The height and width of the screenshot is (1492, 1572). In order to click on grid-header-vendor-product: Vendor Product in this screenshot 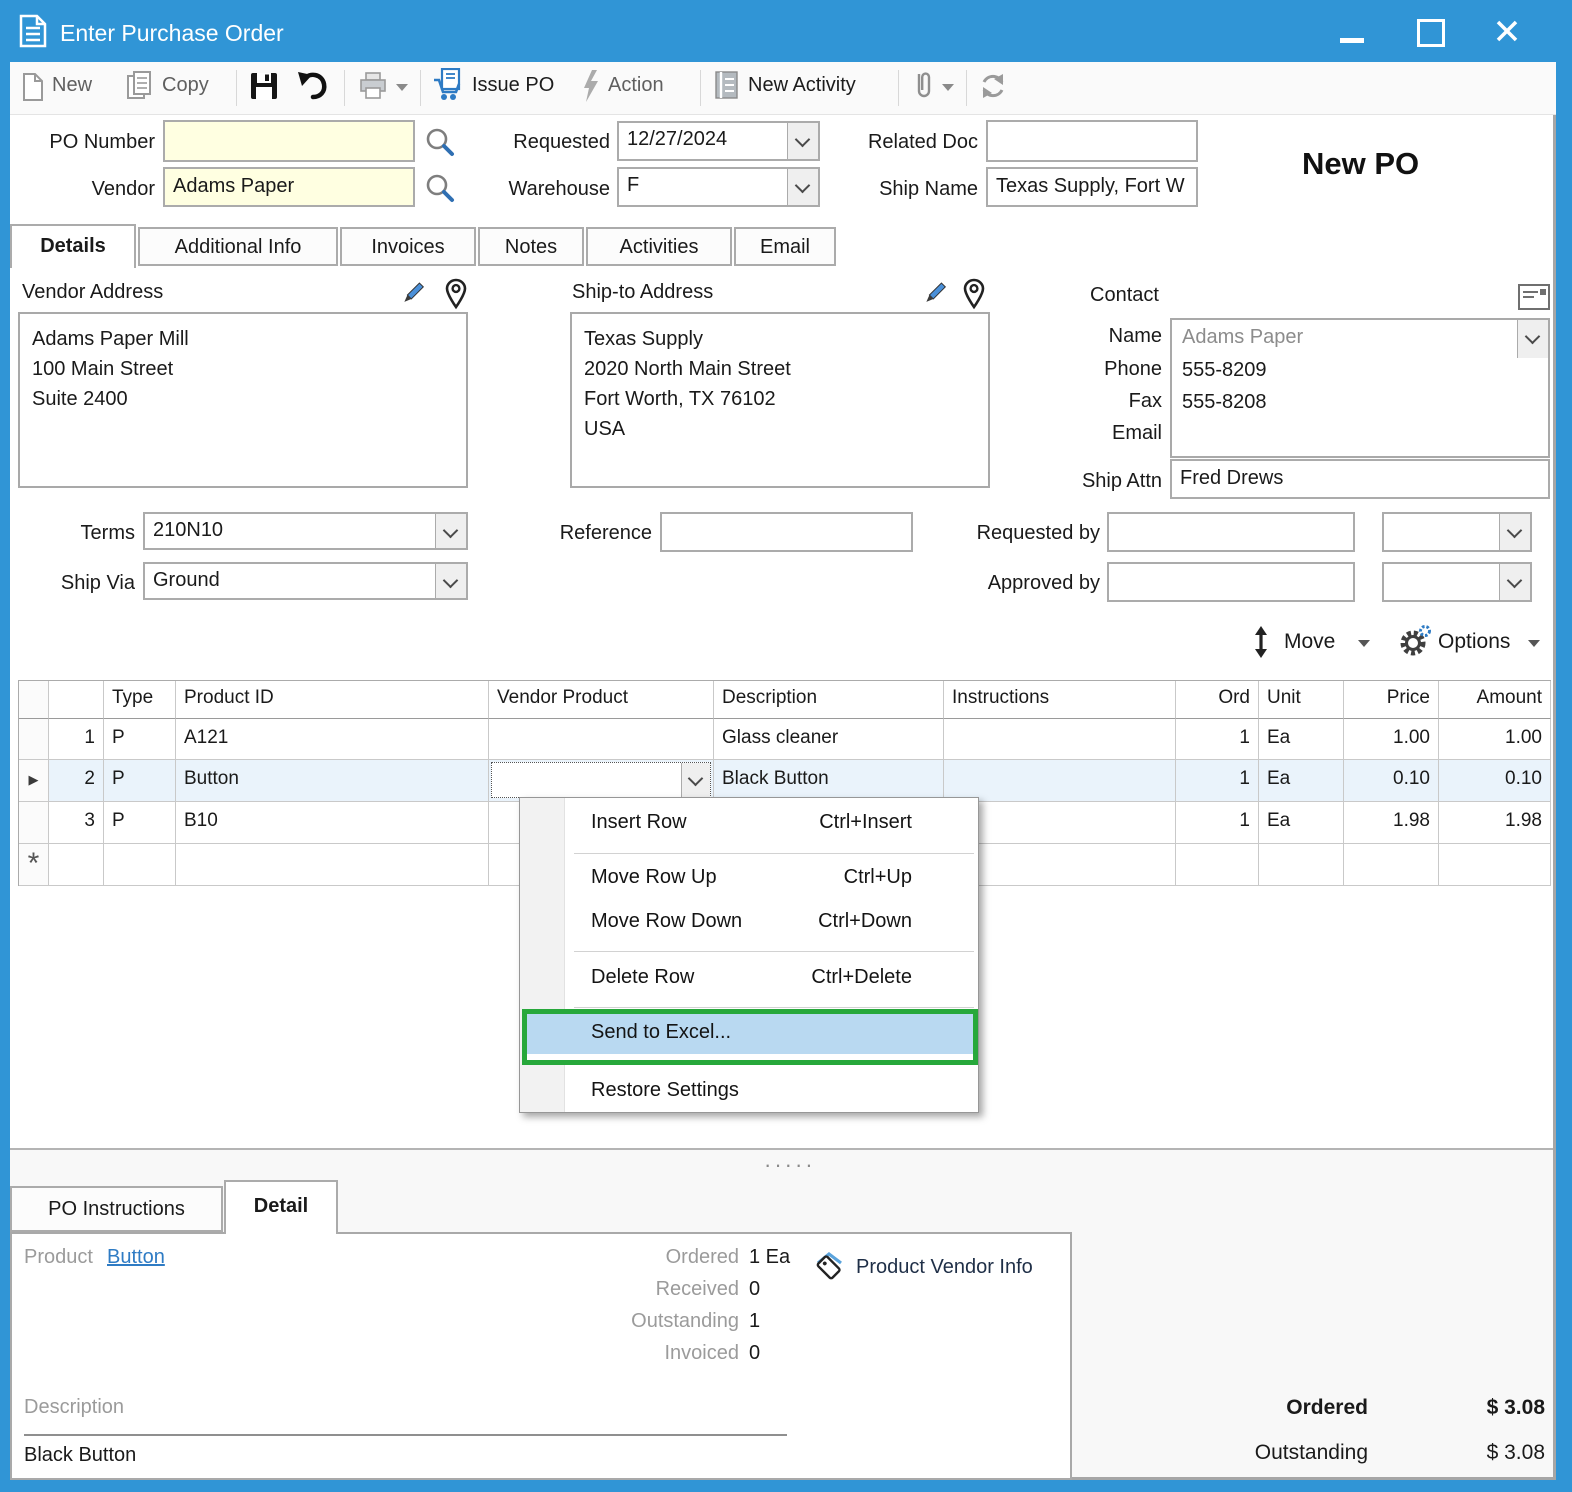, I will do `click(601, 700)`.